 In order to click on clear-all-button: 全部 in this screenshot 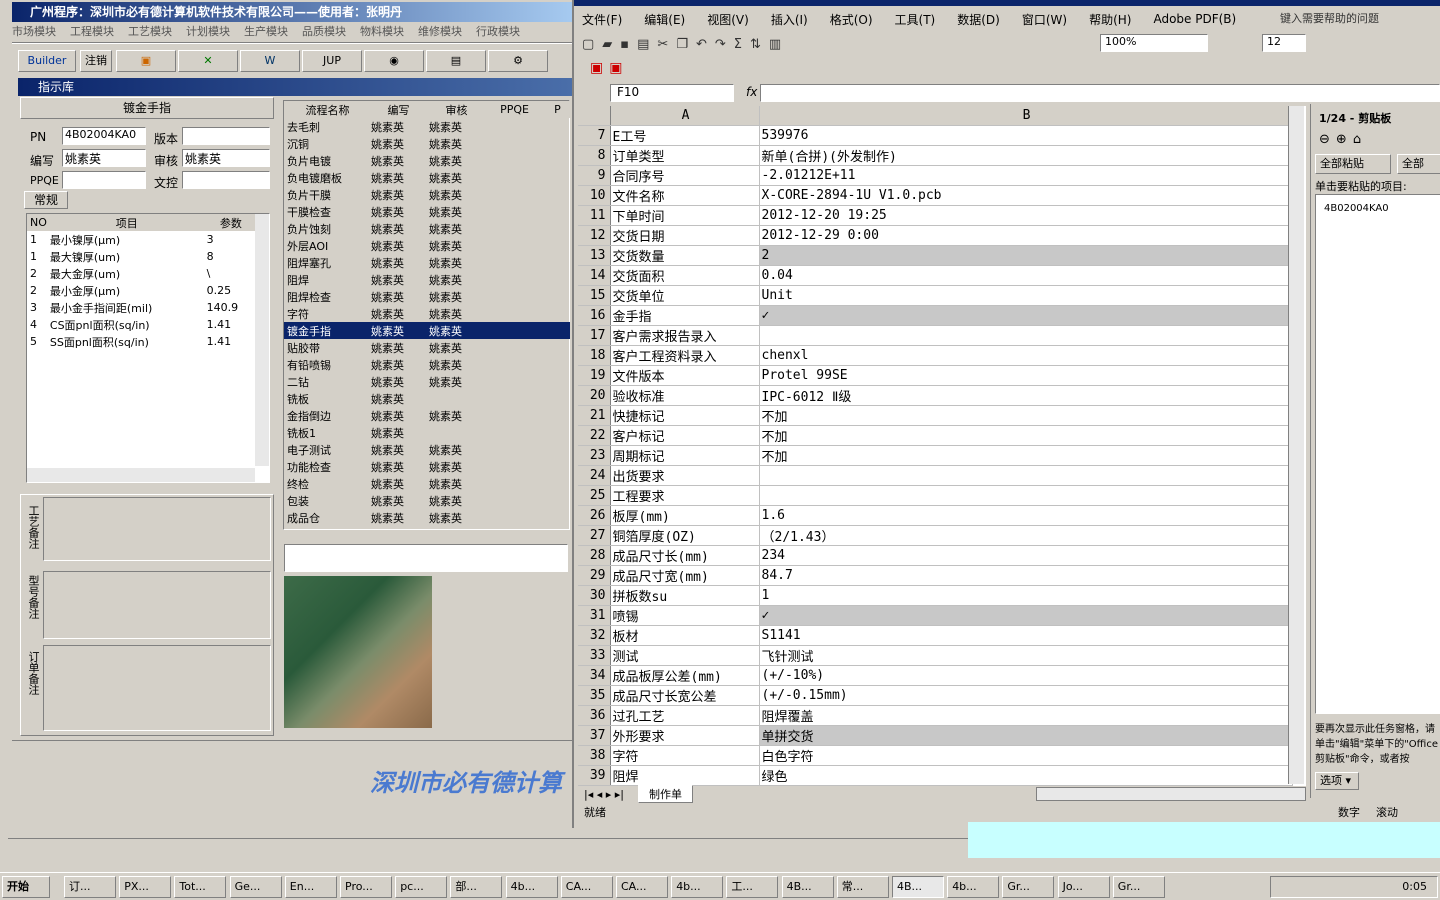, I will do `click(1418, 164)`.